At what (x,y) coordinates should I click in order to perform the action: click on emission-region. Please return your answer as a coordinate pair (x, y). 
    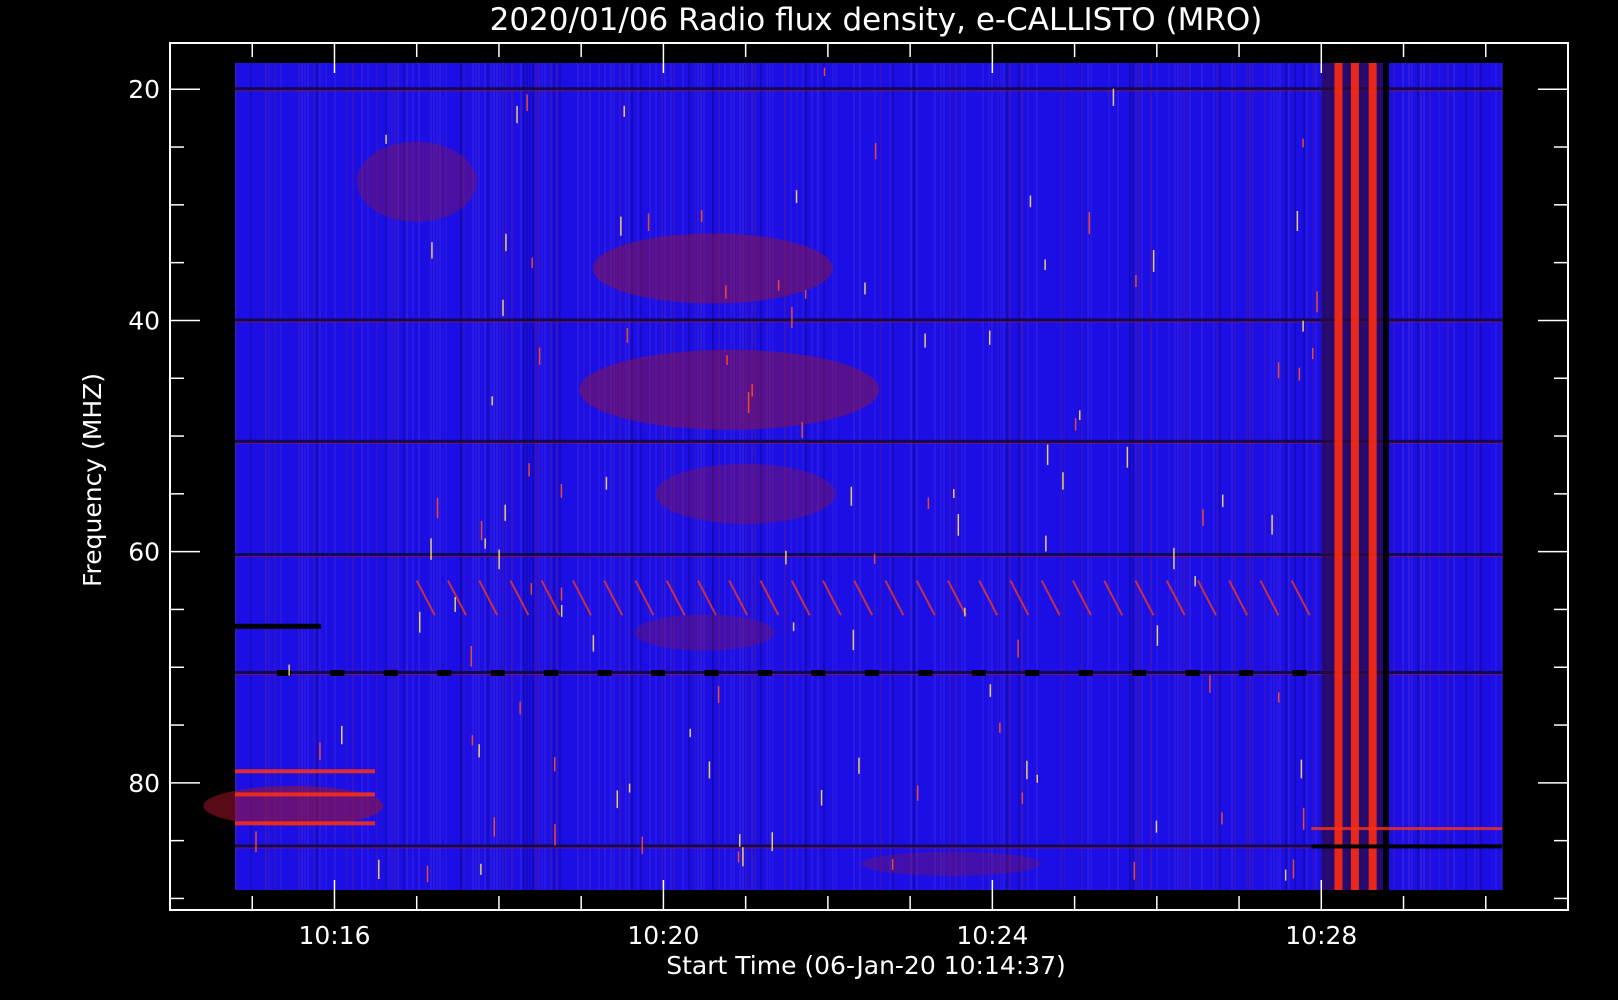
    Looking at the image, I should click on (745, 493).